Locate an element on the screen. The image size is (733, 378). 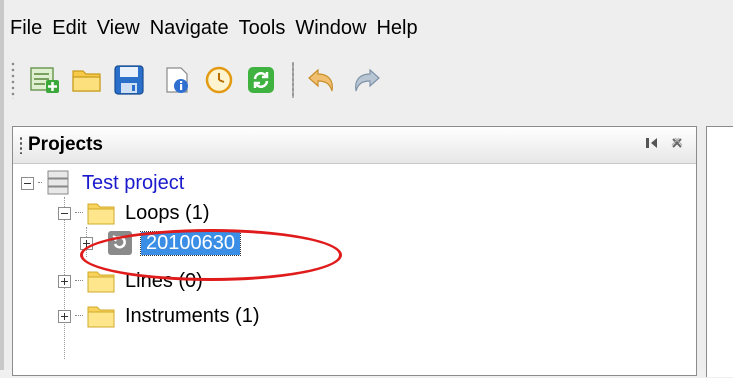
menu-tools: Tools is located at coordinates (262, 28).